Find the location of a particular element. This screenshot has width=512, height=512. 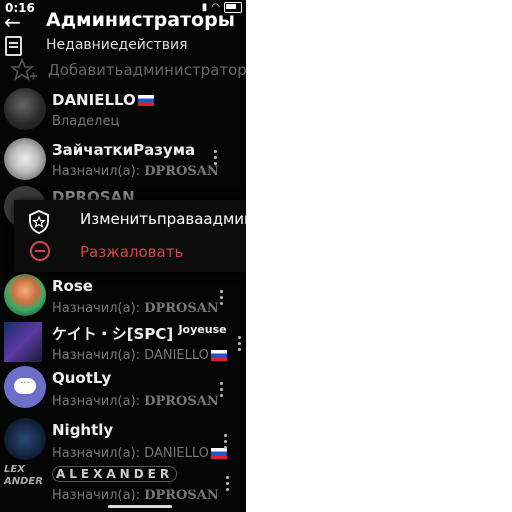

menu-item-edit-rights: Изменитьправаадмина is located at coordinates (130, 219).